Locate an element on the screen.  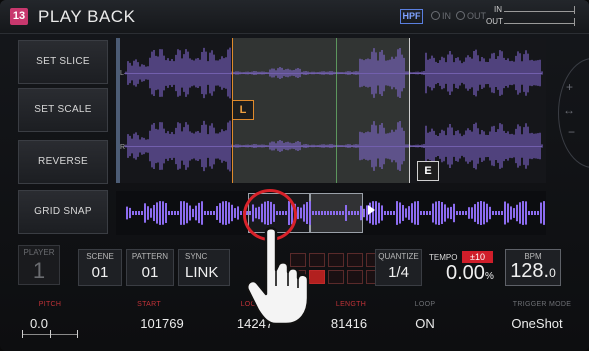
pitch-tick-left is located at coordinates (22, 334).